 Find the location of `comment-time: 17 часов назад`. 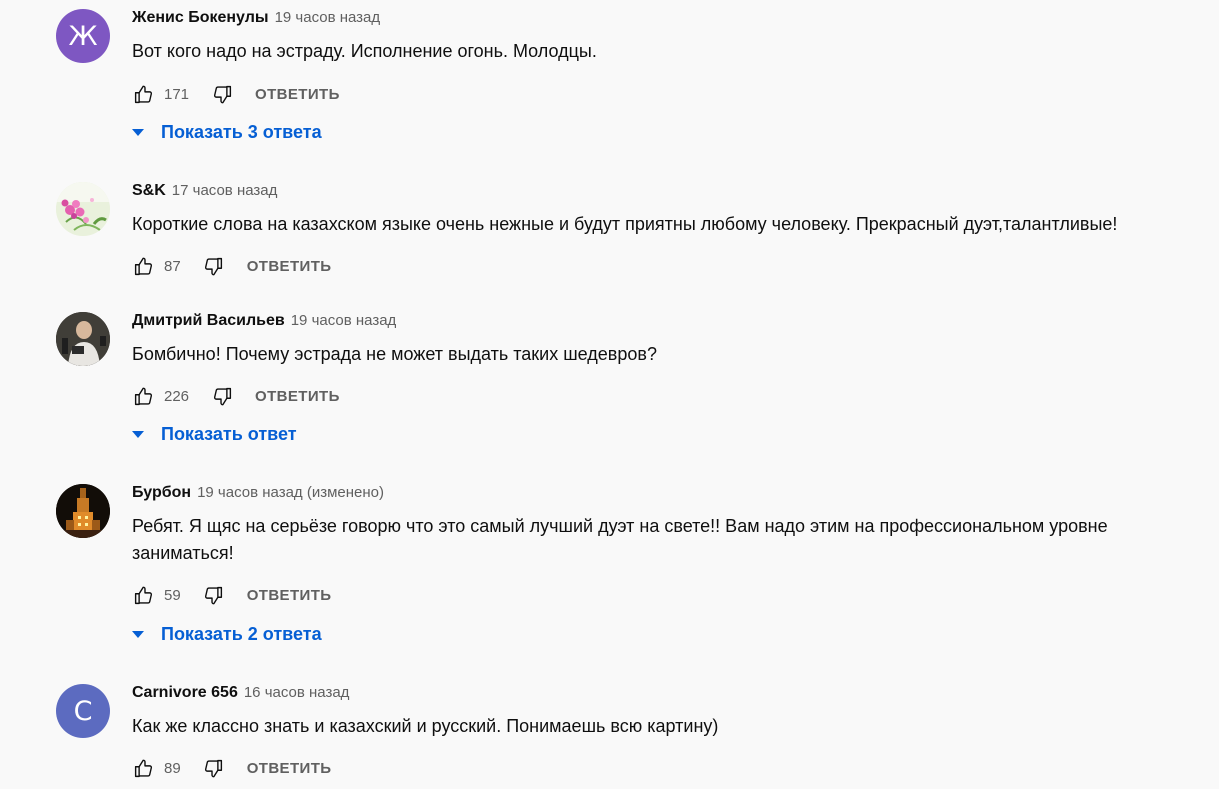

comment-time: 17 часов назад is located at coordinates (225, 190).